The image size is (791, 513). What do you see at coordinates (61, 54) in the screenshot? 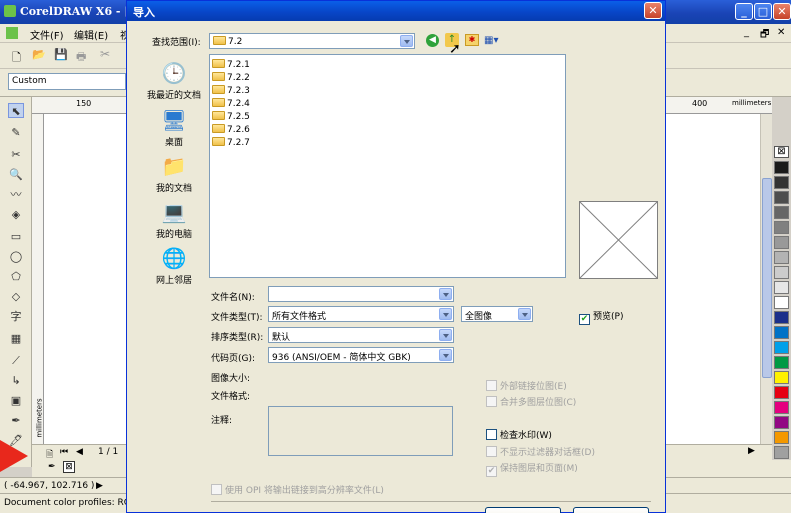
I see `save-icon: 💾` at bounding box center [61, 54].